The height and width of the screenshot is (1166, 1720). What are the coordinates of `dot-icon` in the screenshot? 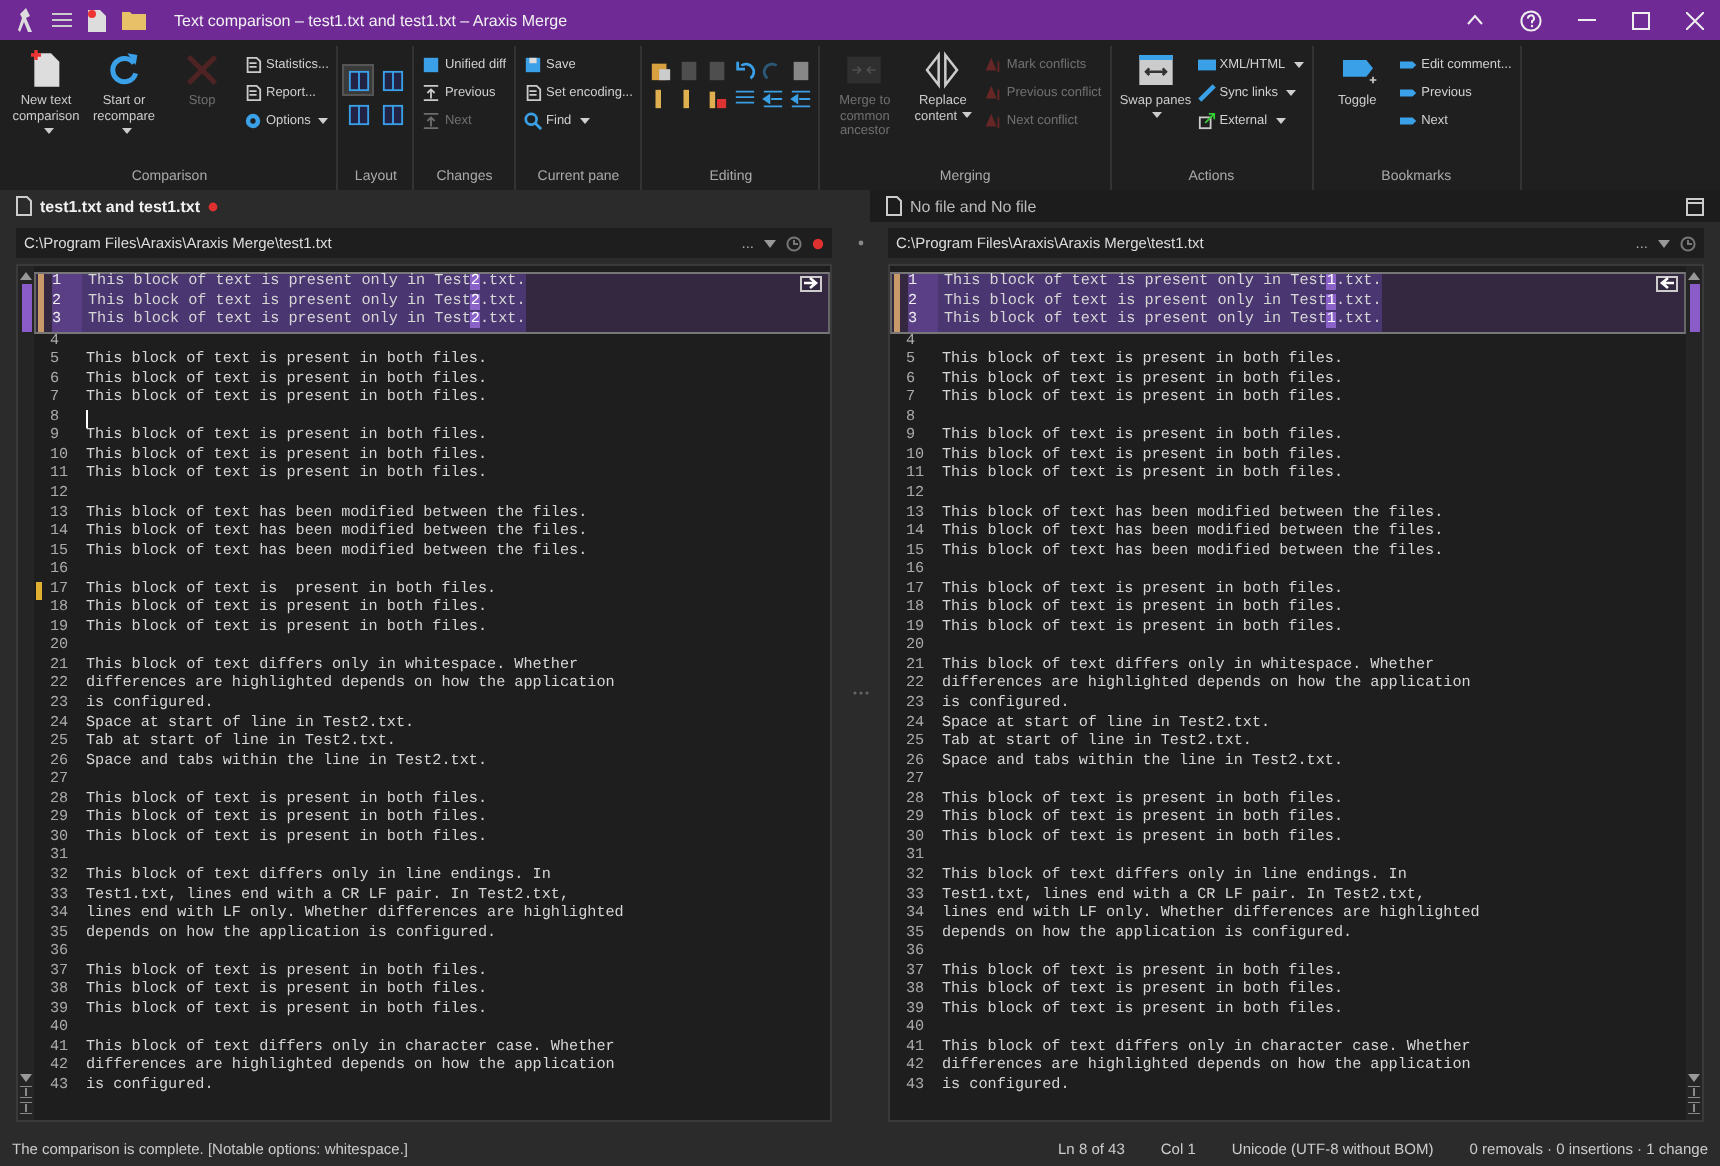 It's located at (860, 243).